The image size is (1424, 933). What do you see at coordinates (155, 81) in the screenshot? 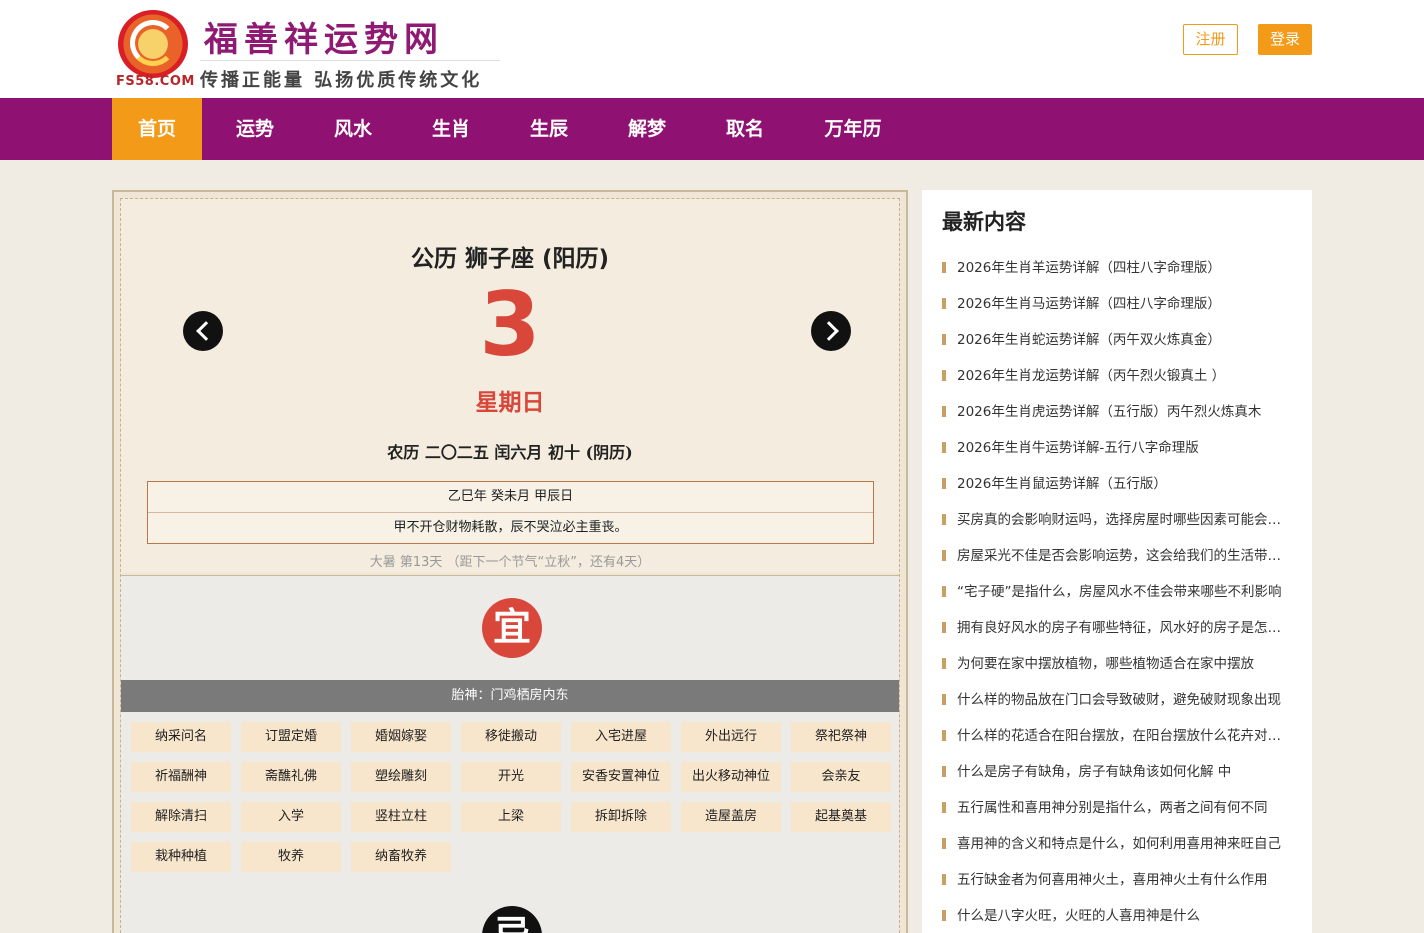
I see `logo-domain: FS58.COM` at bounding box center [155, 81].